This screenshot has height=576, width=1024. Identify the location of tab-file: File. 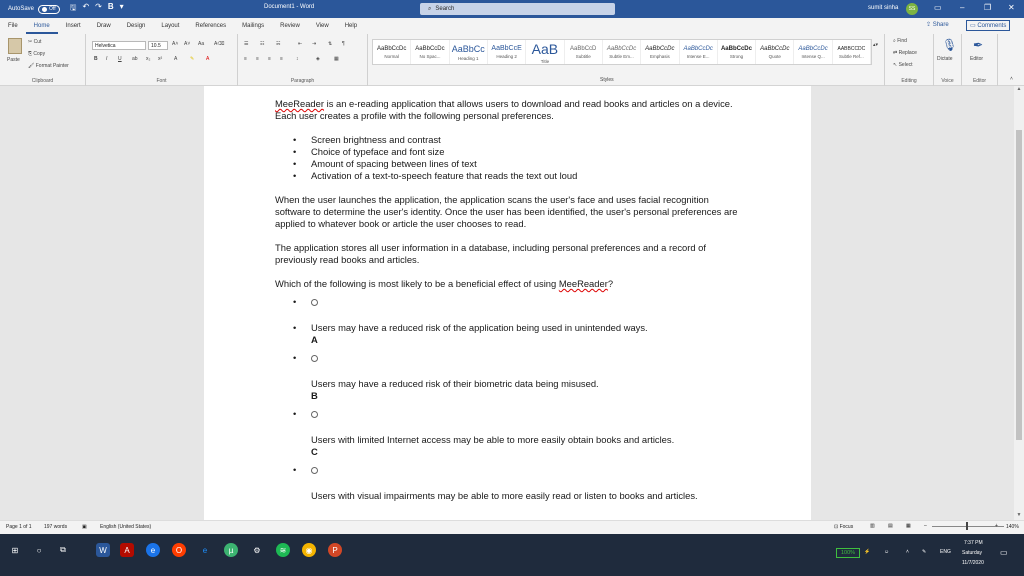
(13, 26).